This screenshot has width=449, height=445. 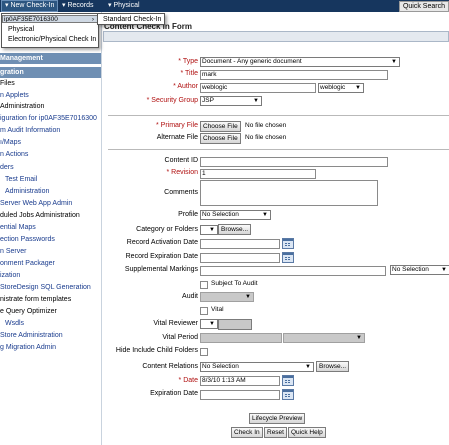 What do you see at coordinates (28, 347) in the screenshot?
I see `sidebar-item: g Migration Admin` at bounding box center [28, 347].